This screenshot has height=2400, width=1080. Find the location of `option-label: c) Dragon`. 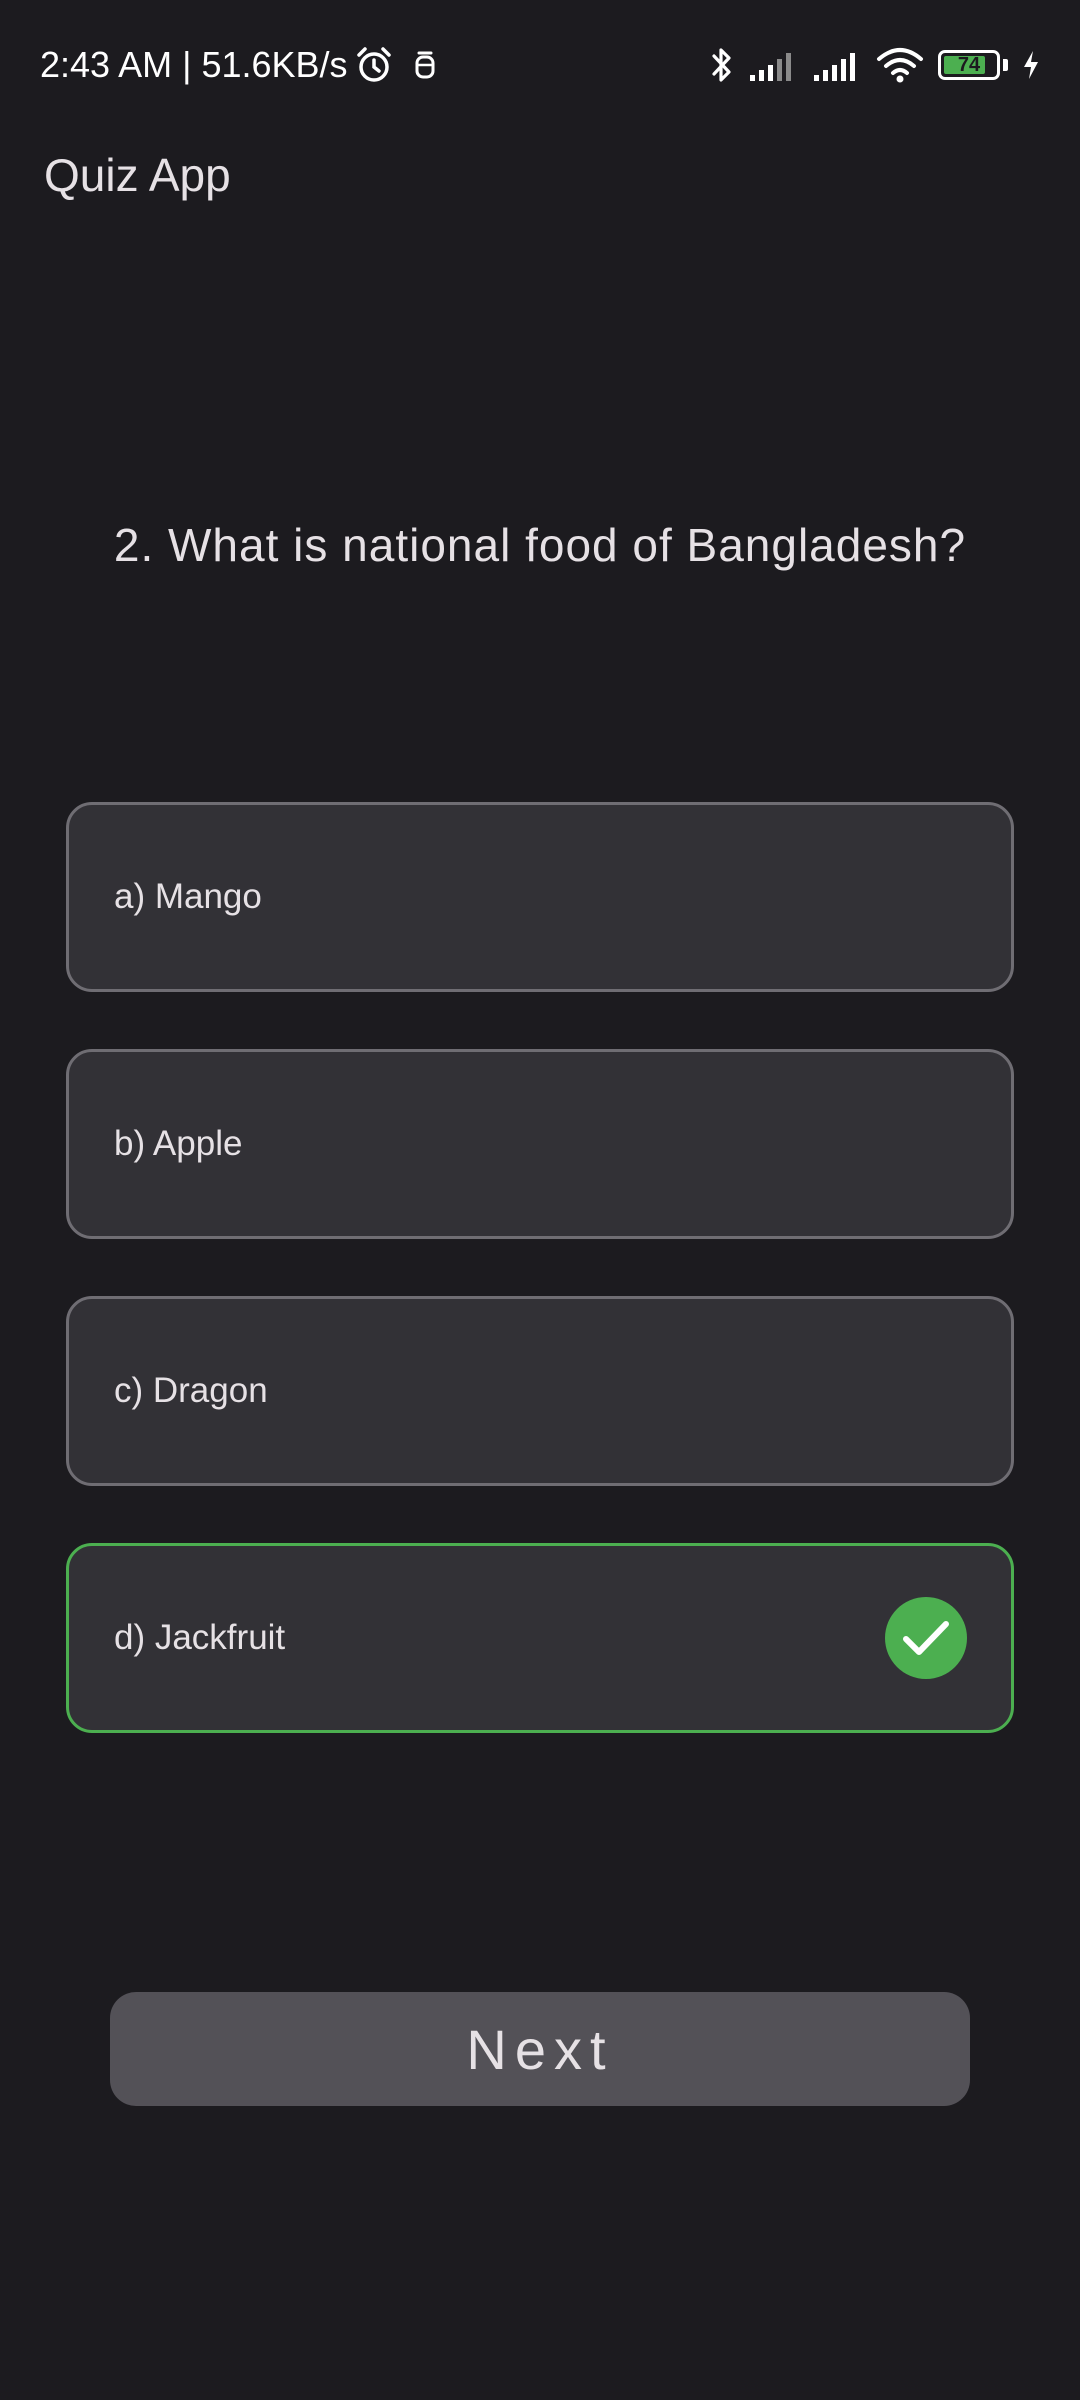

option-label: c) Dragon is located at coordinates (191, 1390).